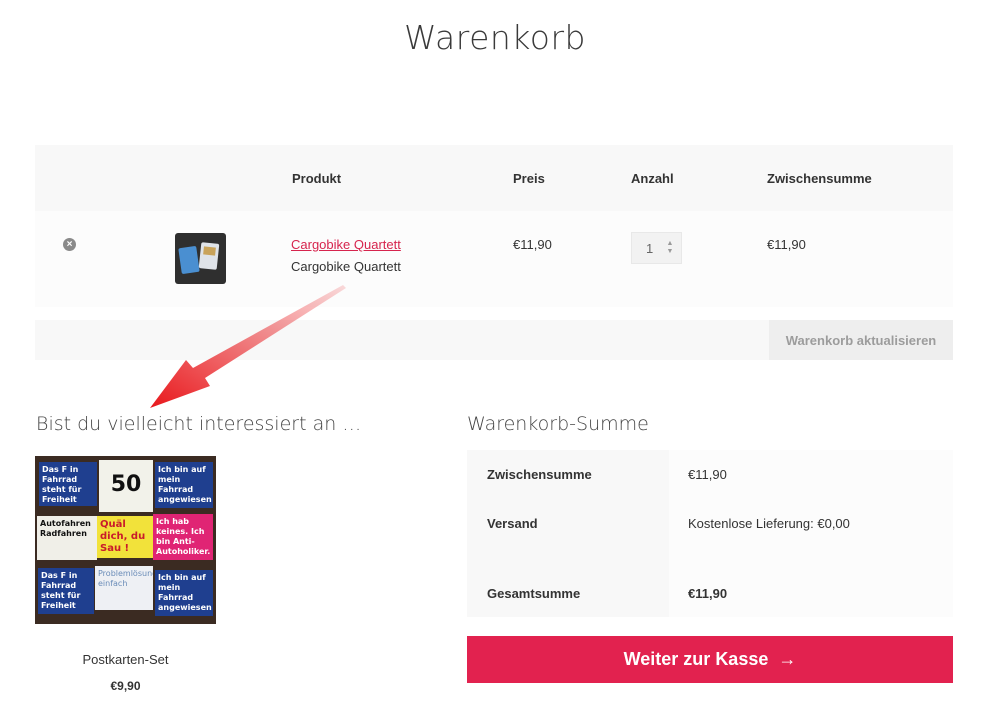 The image size is (1000, 709). Describe the element at coordinates (69, 244) in the screenshot. I see `remove-item-icon: ×` at that location.